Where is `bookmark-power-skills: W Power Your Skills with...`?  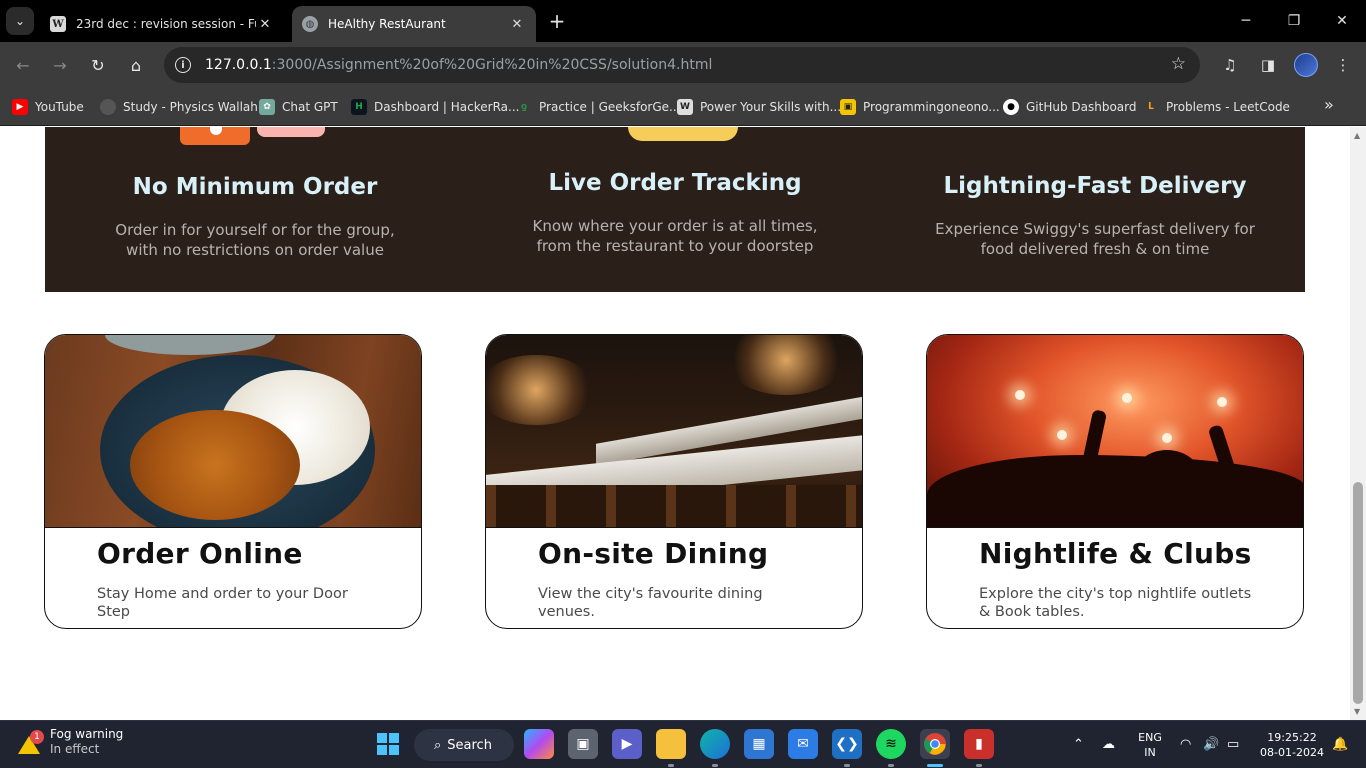
bookmark-power-skills: W Power Your Skills with... is located at coordinates (759, 107).